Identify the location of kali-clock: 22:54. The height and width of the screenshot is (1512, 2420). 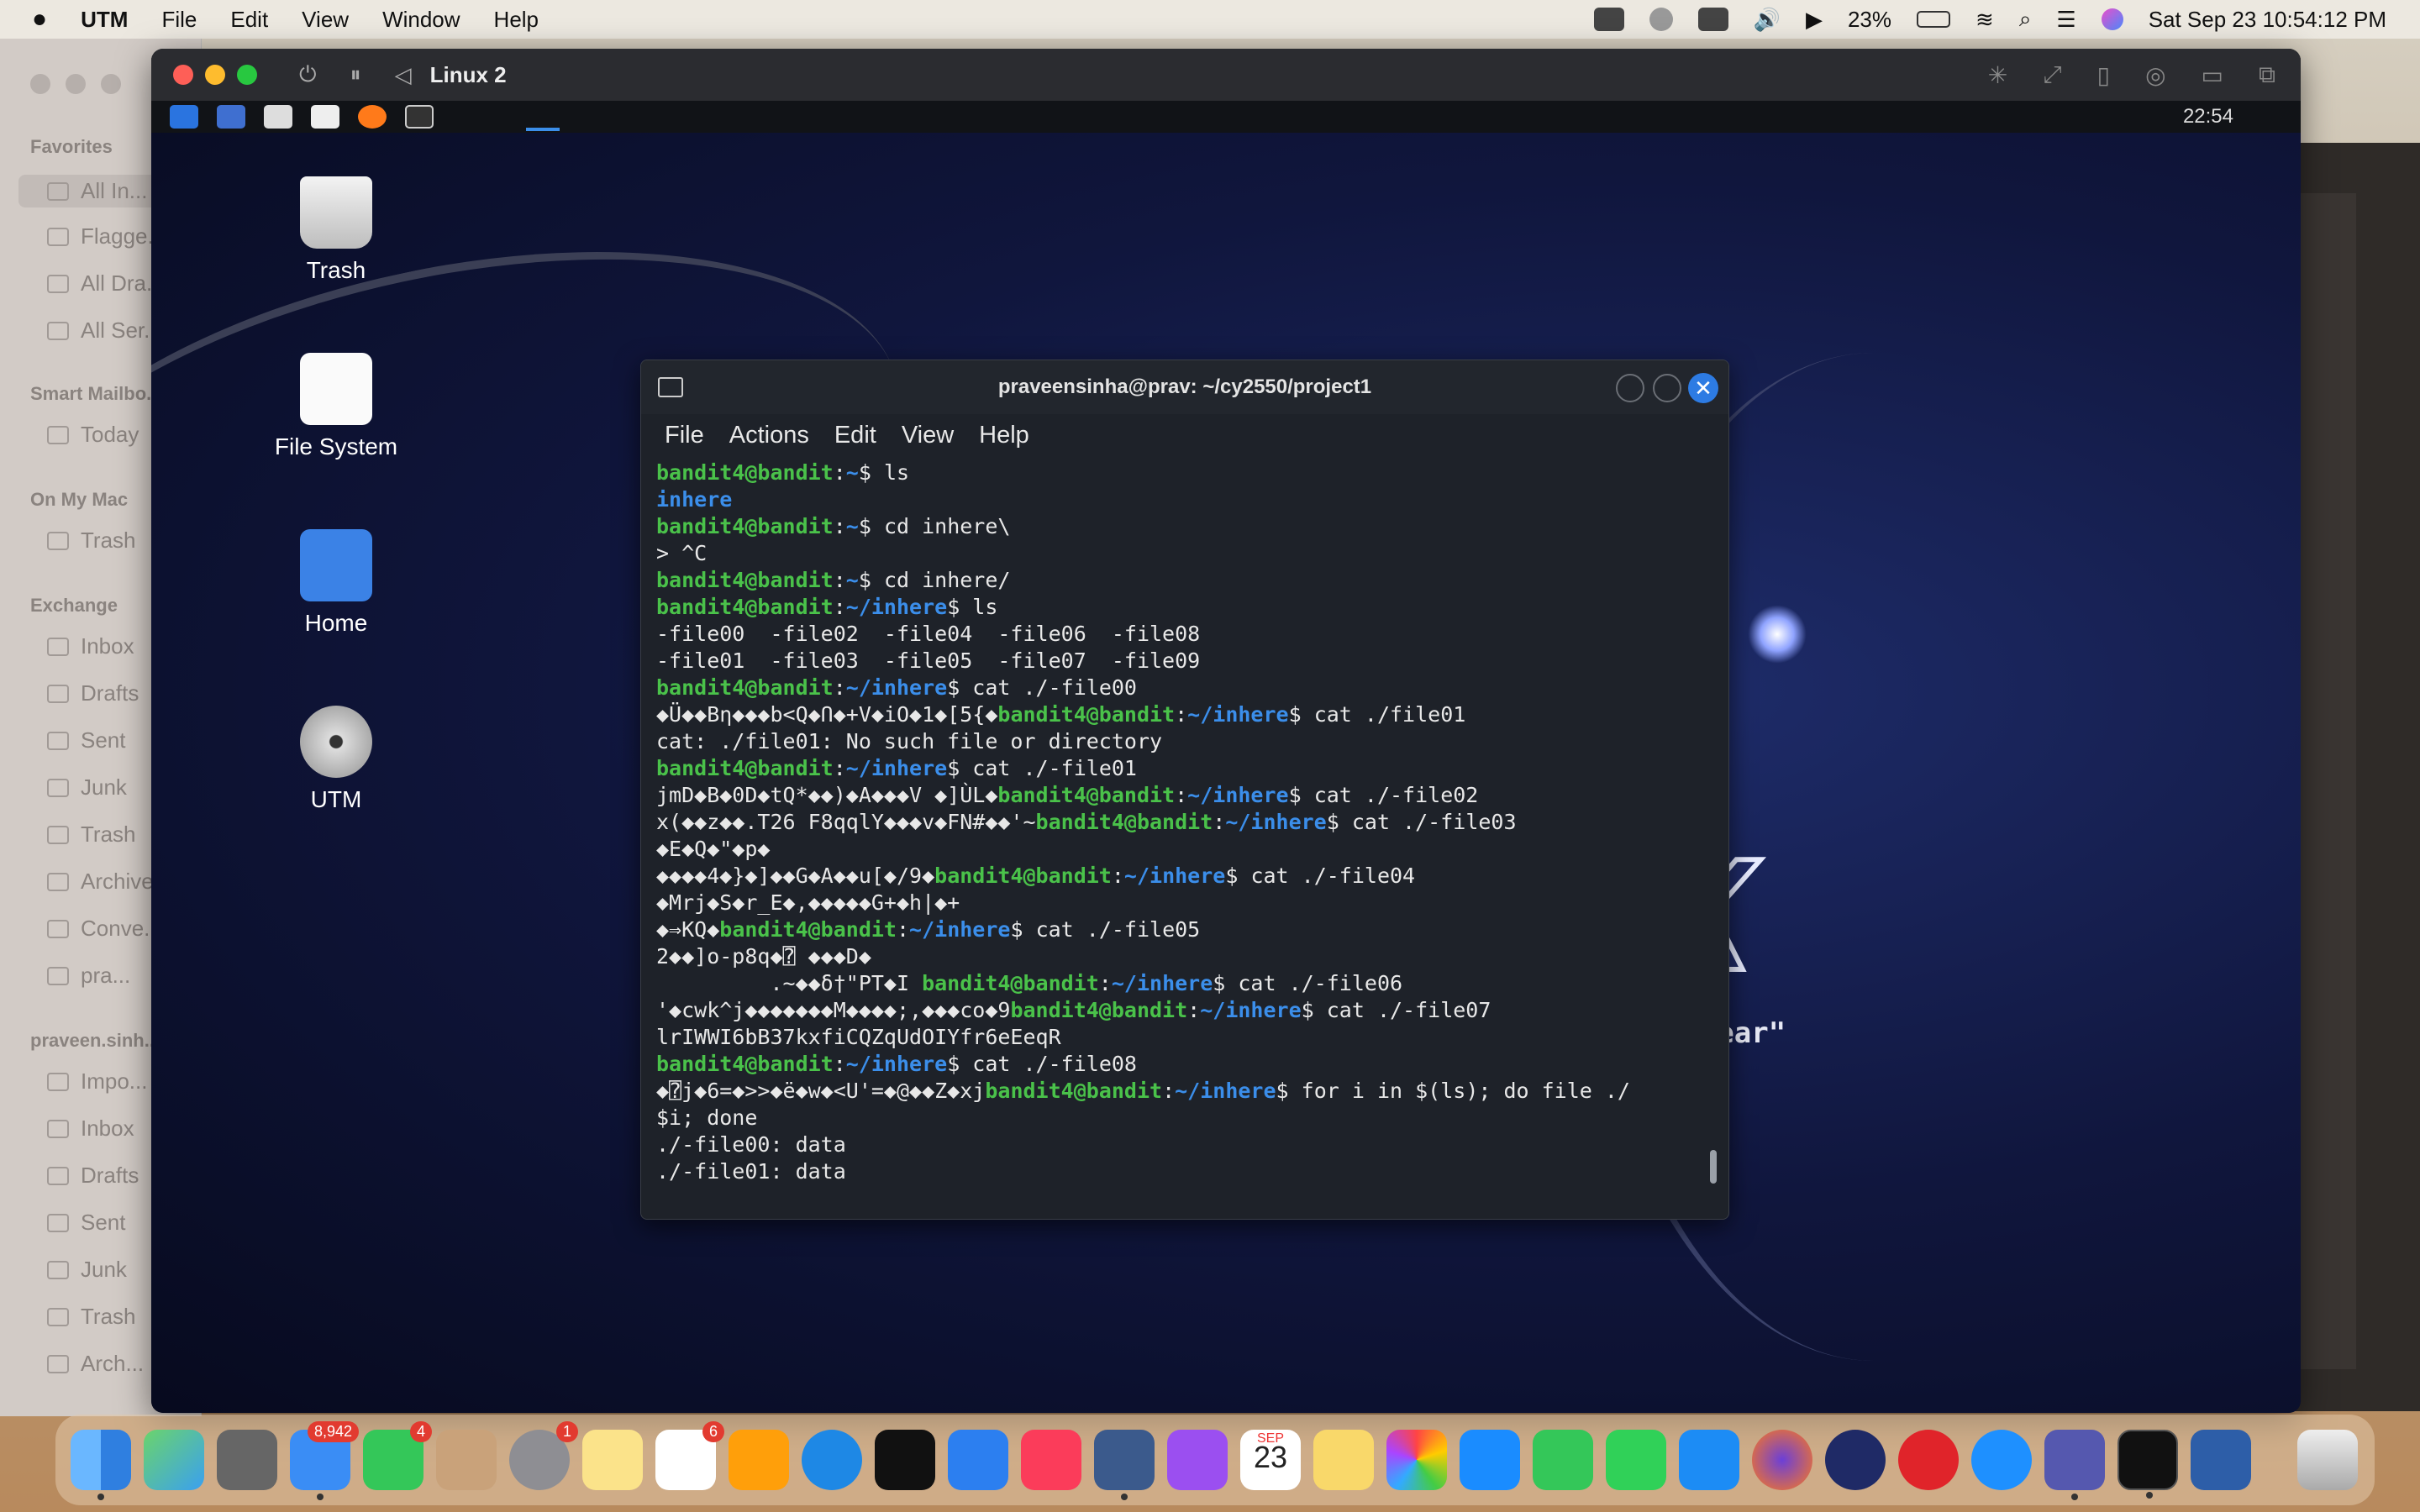
(2208, 117).